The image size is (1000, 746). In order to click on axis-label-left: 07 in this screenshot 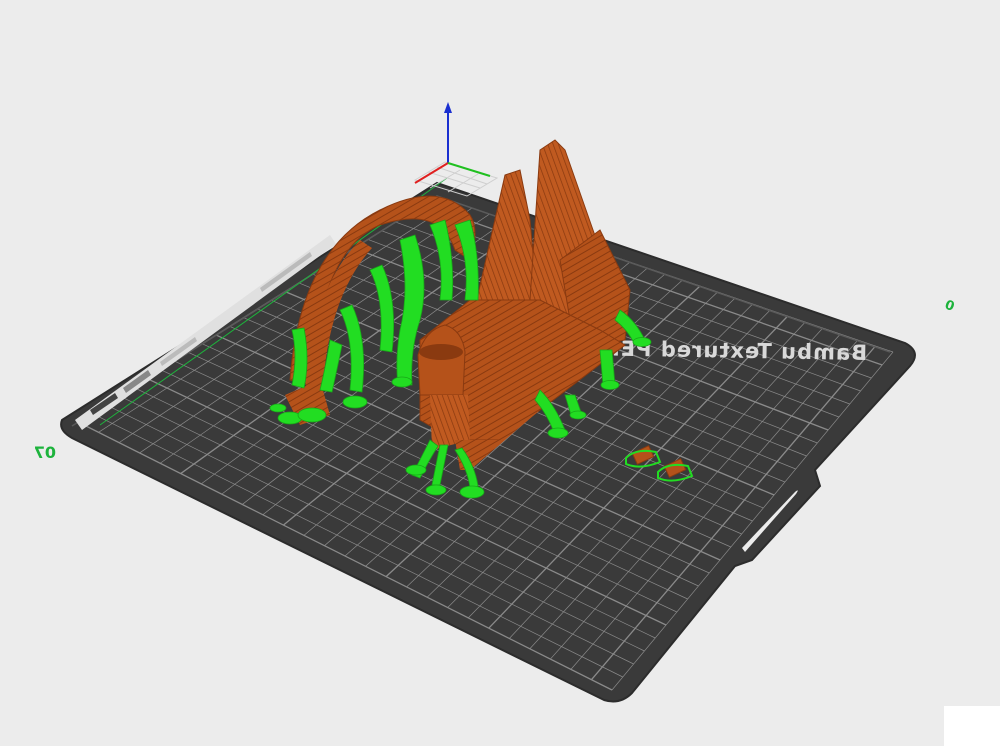, I will do `click(45, 452)`.